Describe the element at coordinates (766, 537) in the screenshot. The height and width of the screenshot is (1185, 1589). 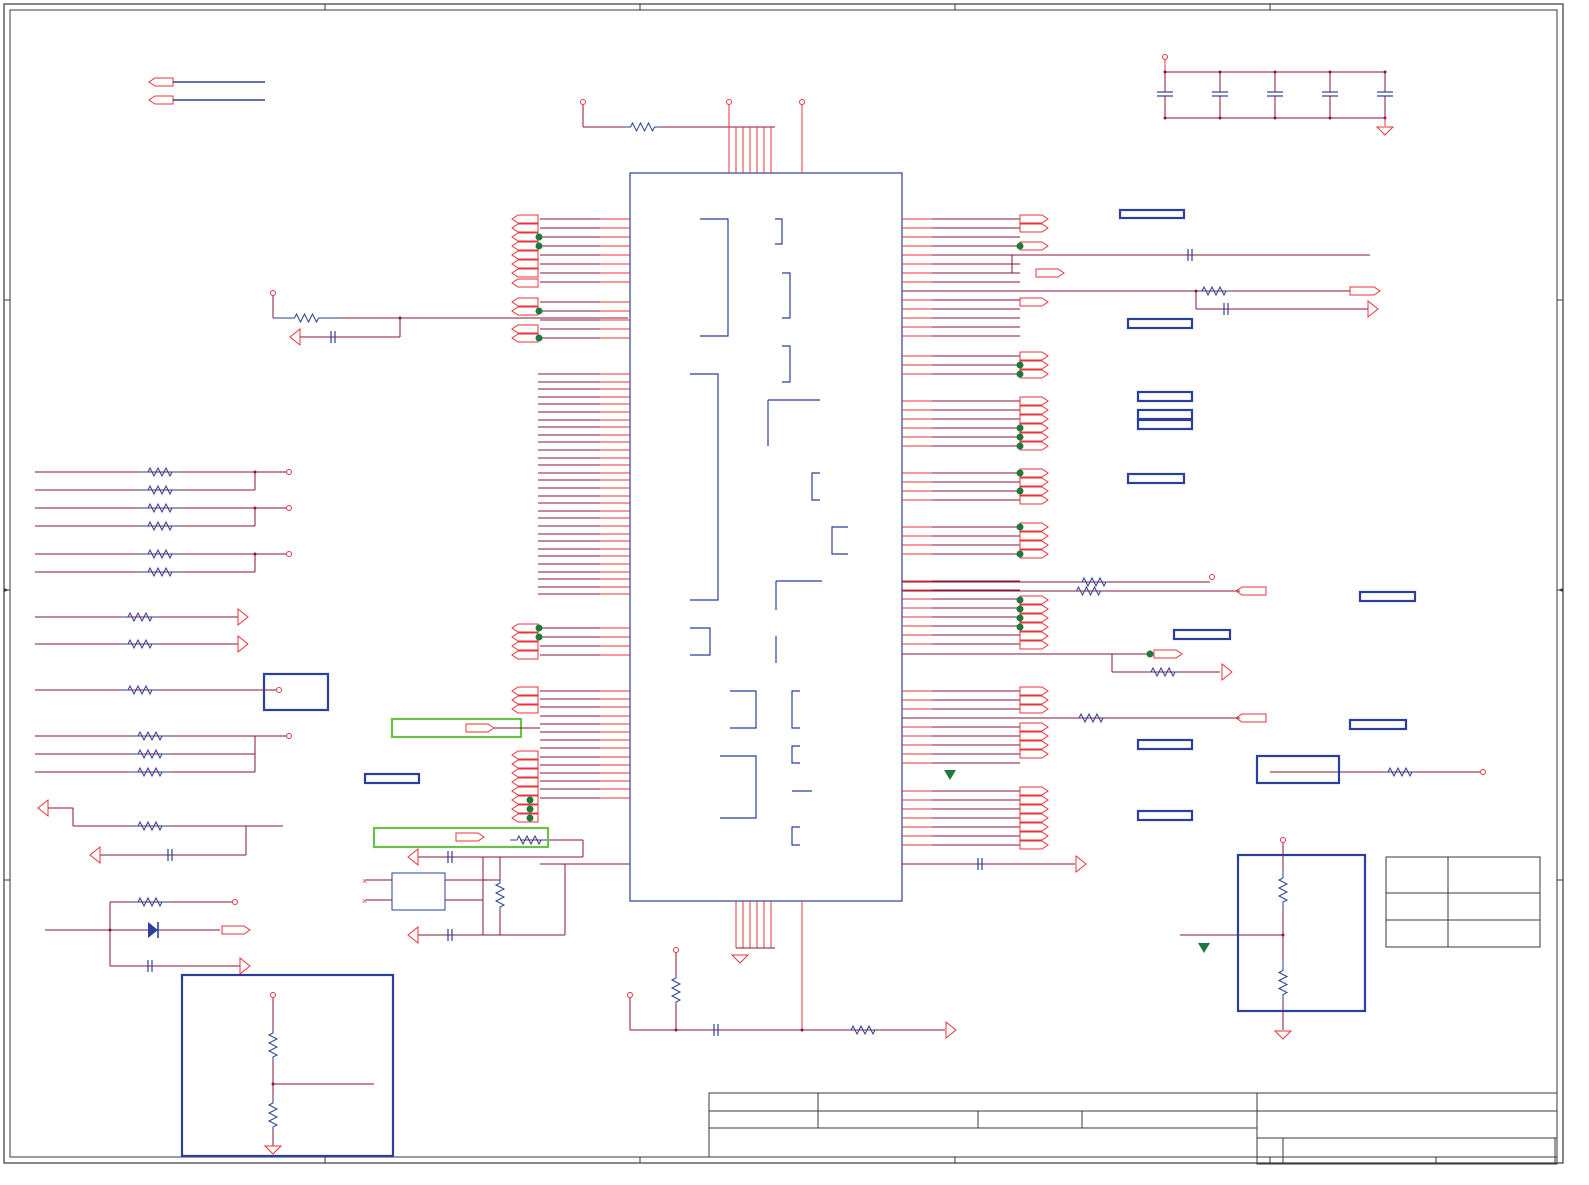
I see `ic-body` at that location.